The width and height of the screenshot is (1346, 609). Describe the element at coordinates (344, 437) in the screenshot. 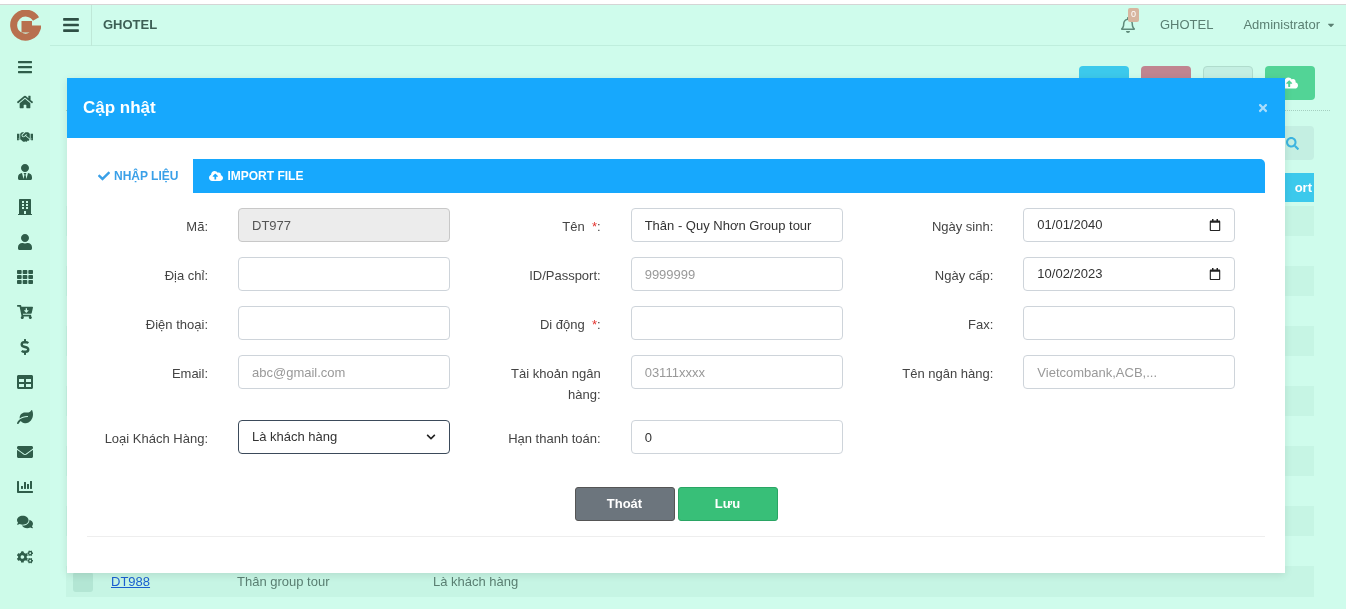

I see `dropdown-field: Là khách hàng` at that location.